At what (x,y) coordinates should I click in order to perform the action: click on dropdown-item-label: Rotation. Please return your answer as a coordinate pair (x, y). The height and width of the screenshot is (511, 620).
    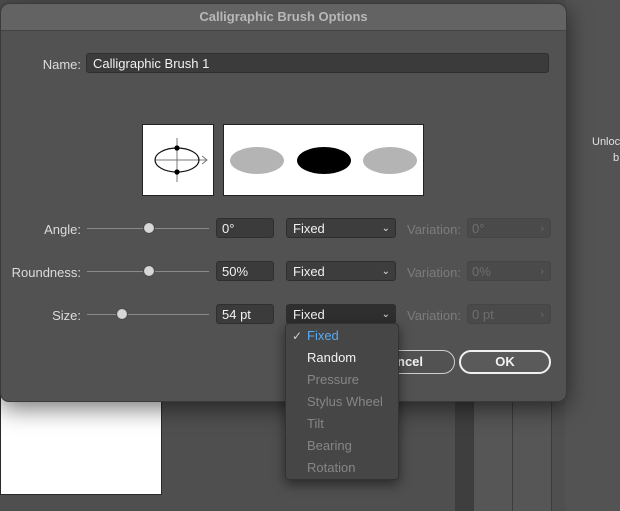
    Looking at the image, I should click on (331, 467).